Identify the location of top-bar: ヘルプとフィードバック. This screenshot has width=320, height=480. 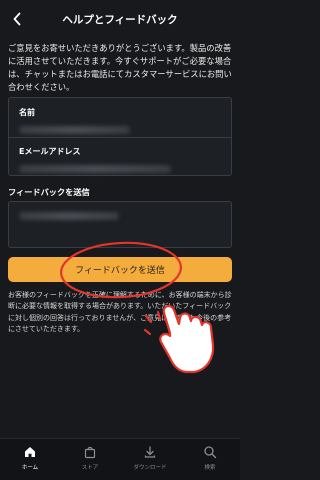
(120, 19).